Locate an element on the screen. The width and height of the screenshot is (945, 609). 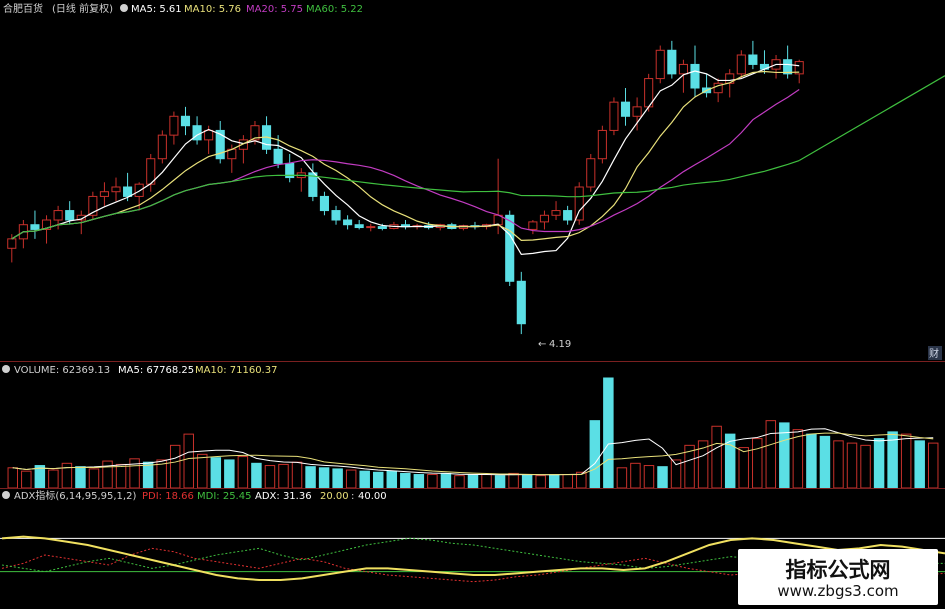
adx-label: ADX: 31.36 is located at coordinates (283, 496).